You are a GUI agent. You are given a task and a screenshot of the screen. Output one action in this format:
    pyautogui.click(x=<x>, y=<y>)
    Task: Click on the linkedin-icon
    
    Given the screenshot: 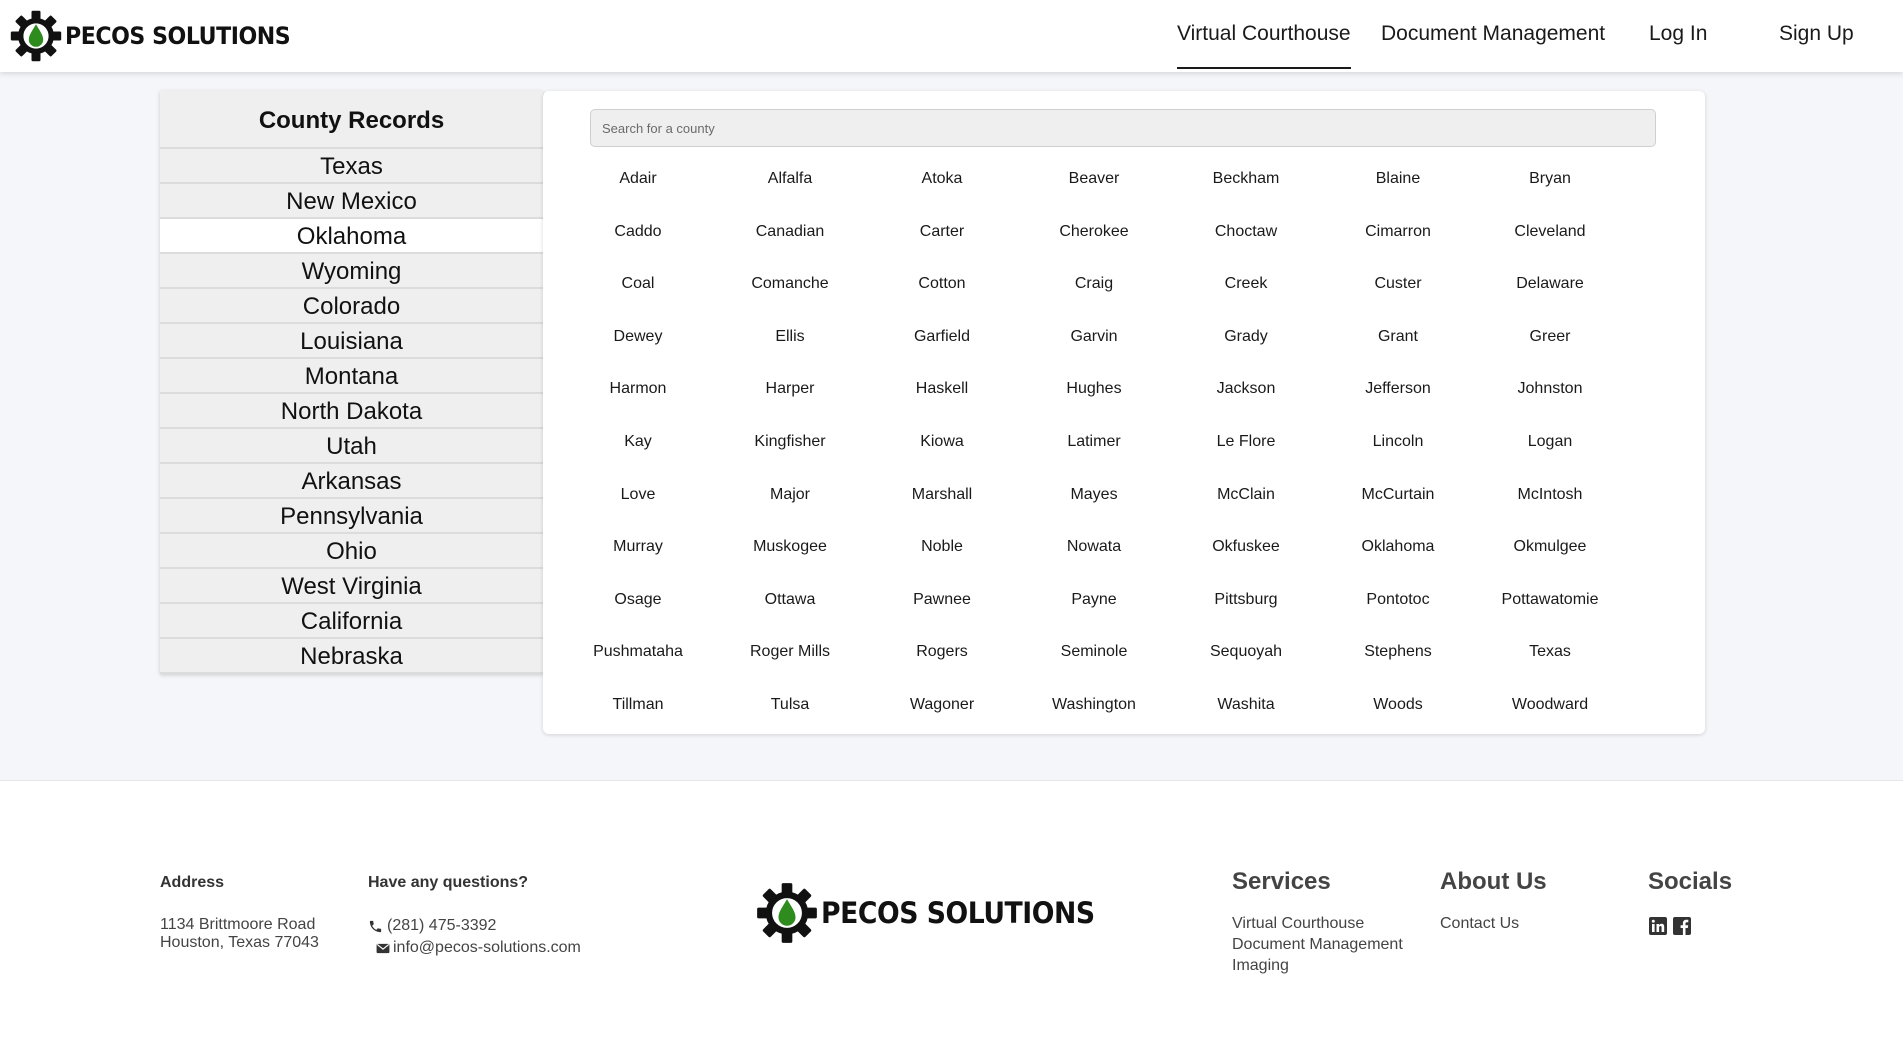 What is the action you would take?
    pyautogui.click(x=1658, y=926)
    